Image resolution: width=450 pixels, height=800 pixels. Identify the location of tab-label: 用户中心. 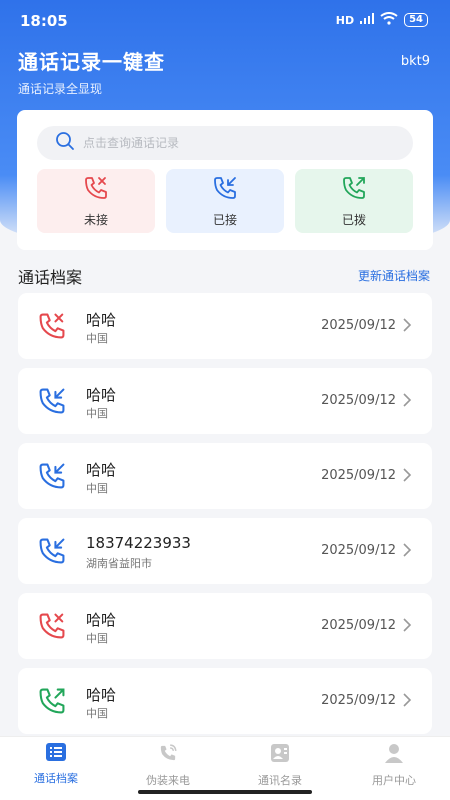
(394, 780).